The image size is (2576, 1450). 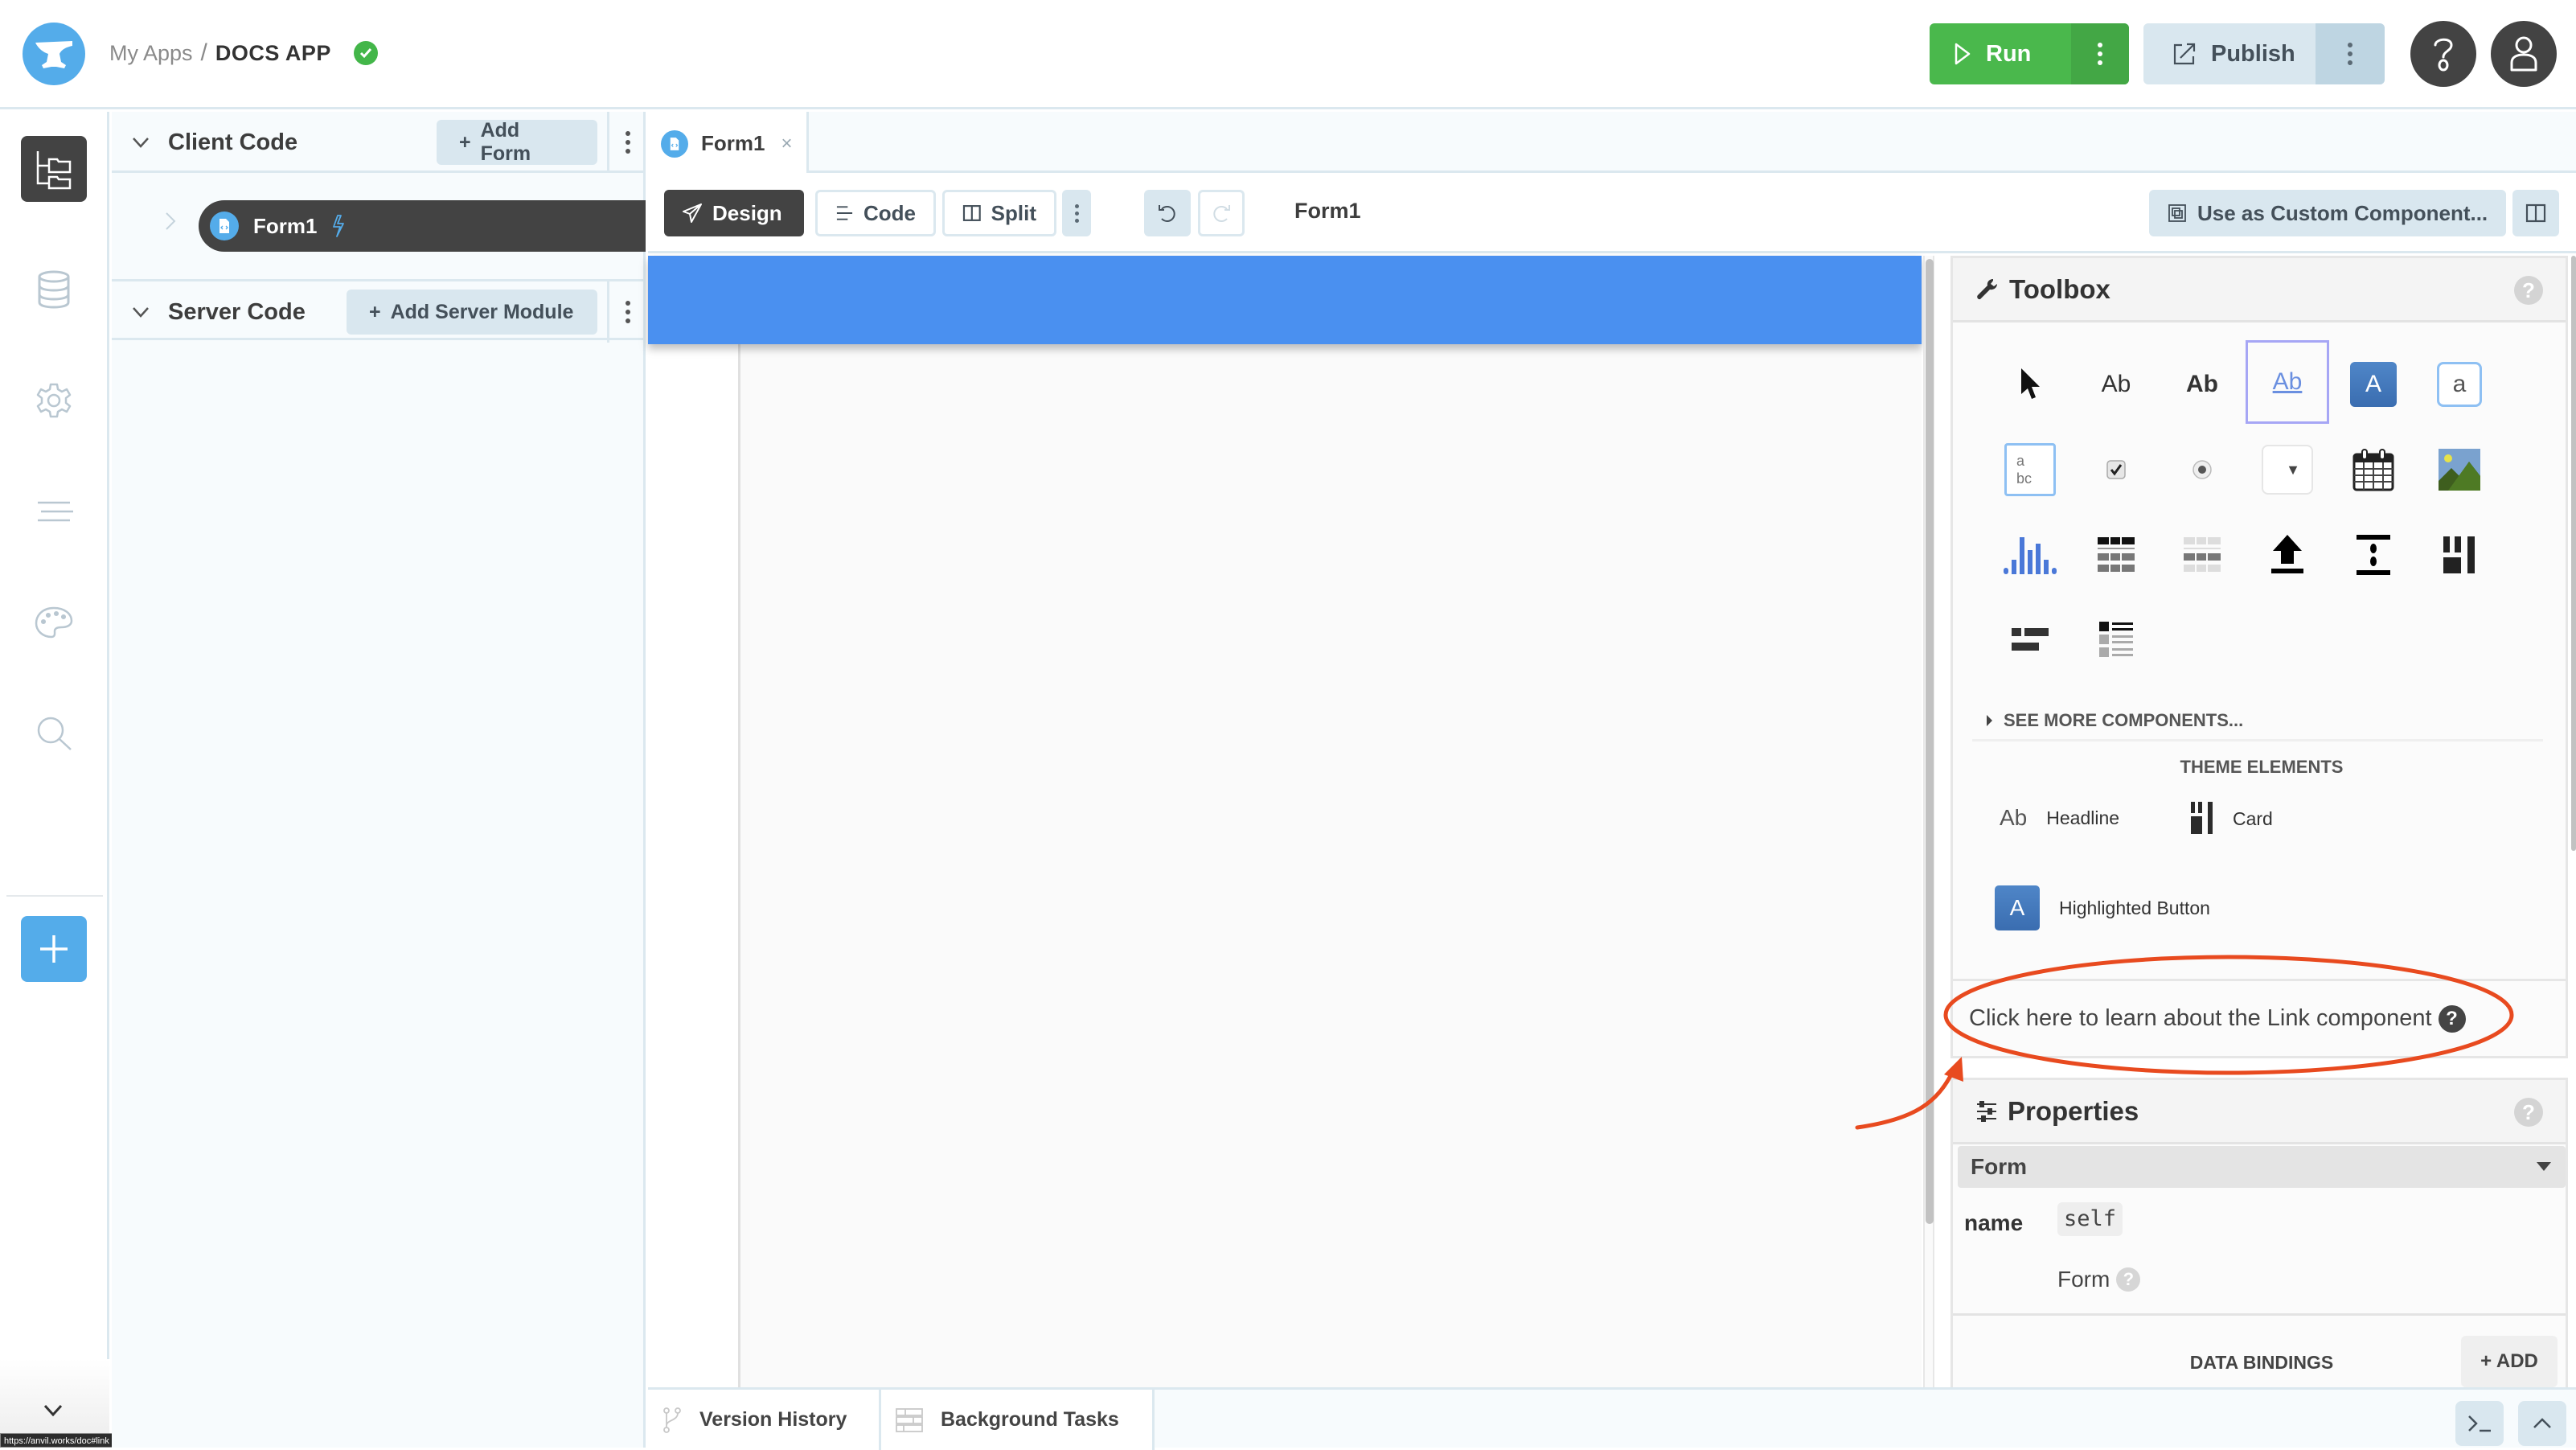 I want to click on tree-item-form1: Form1, so click(x=422, y=226).